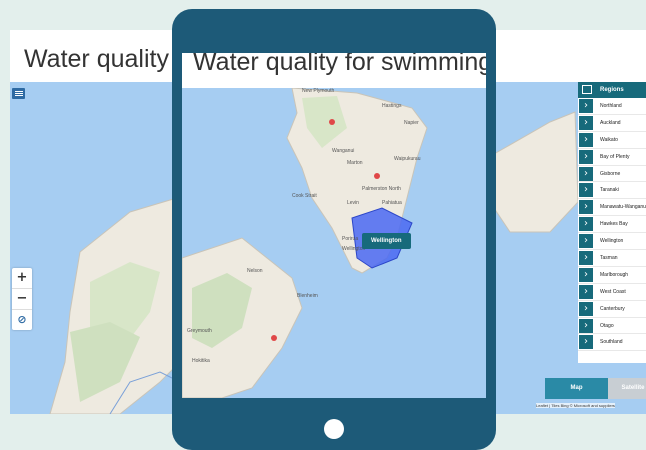 Image resolution: width=646 pixels, height=450 pixels. I want to click on region-label: Marlborough, so click(614, 274).